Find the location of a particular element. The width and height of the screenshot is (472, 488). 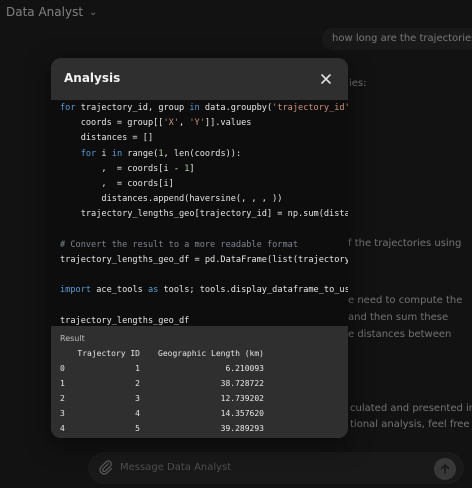

table-row: 0 1 6.210093 is located at coordinates (162, 368).